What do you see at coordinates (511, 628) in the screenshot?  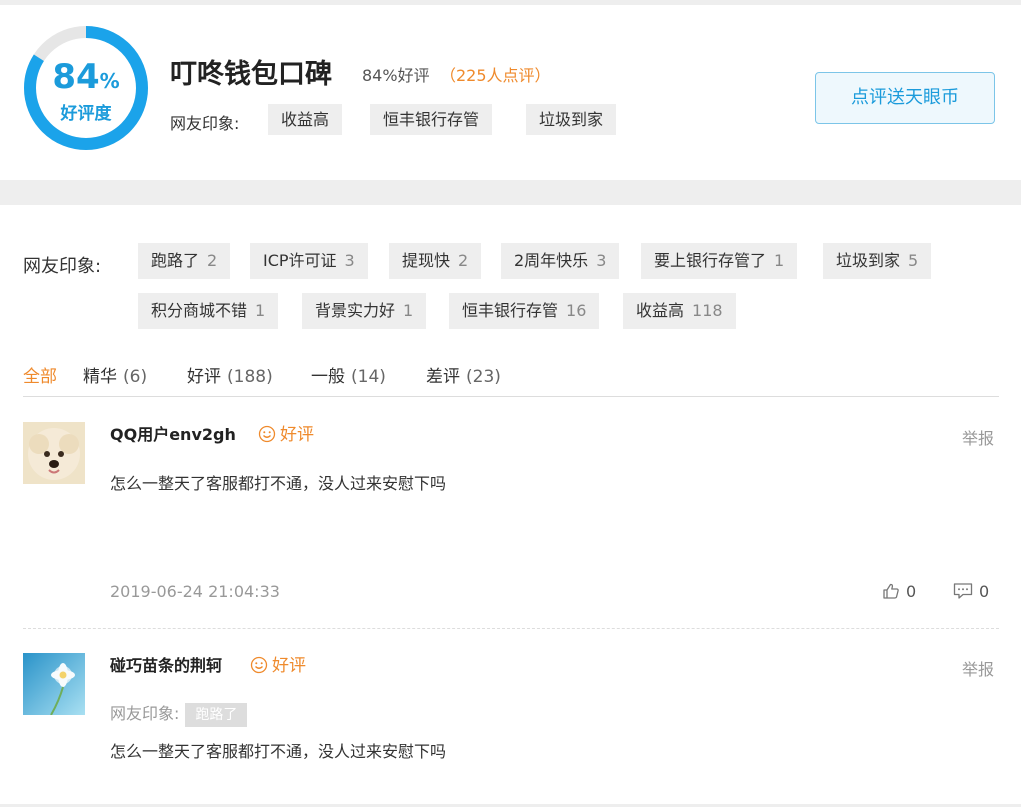 I see `review-separator` at bounding box center [511, 628].